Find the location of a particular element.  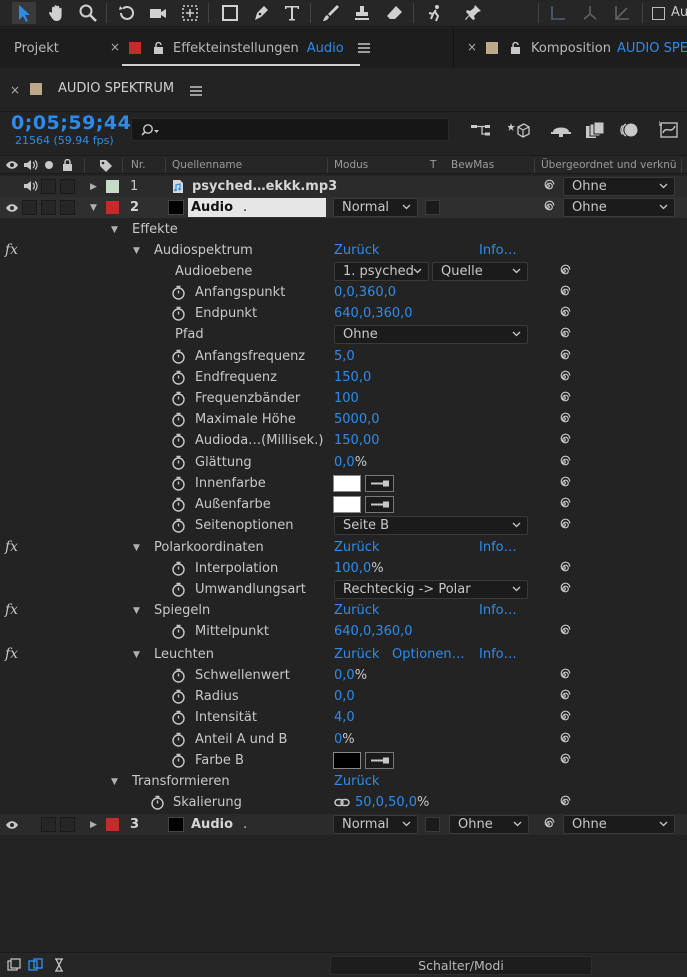

draft-3d-icon is located at coordinates (519, 130).